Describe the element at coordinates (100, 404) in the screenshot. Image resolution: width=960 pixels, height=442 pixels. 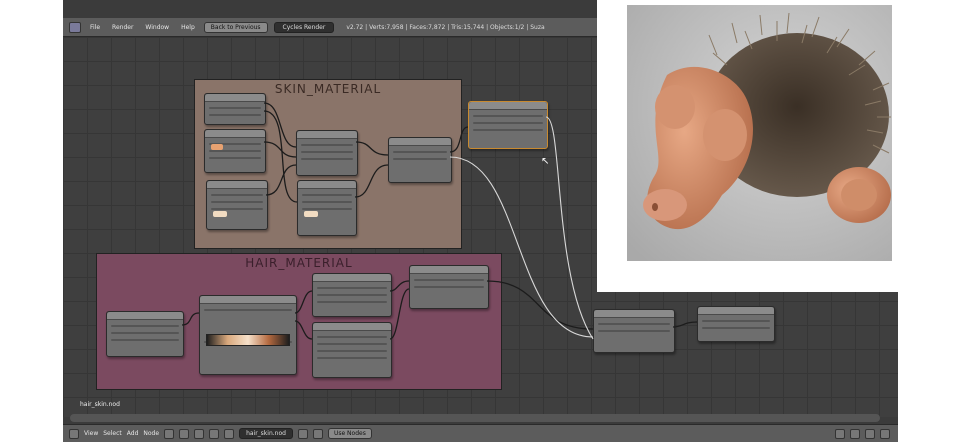
I see `material-label: hair_skin.nod` at that location.